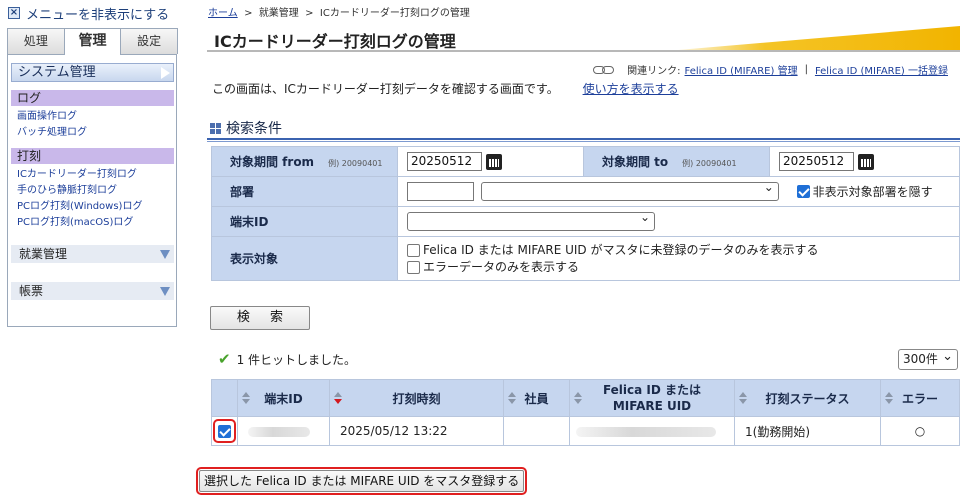 The height and width of the screenshot is (504, 966). I want to click on sidebar-item-pc-macos-log: PCログ打刻(macOS)ログ, so click(75, 223).